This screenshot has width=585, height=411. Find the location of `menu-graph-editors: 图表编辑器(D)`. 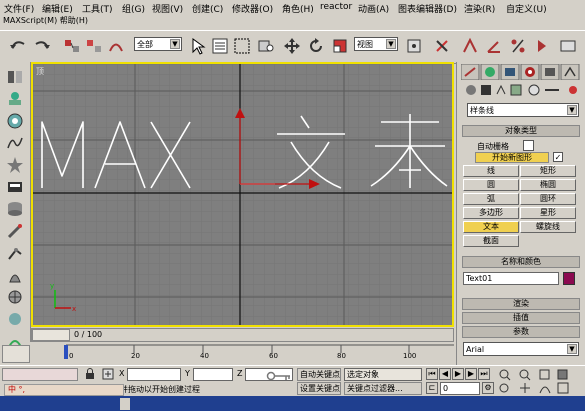

menu-graph-editors: 图表编辑器(D) is located at coordinates (427, 8).